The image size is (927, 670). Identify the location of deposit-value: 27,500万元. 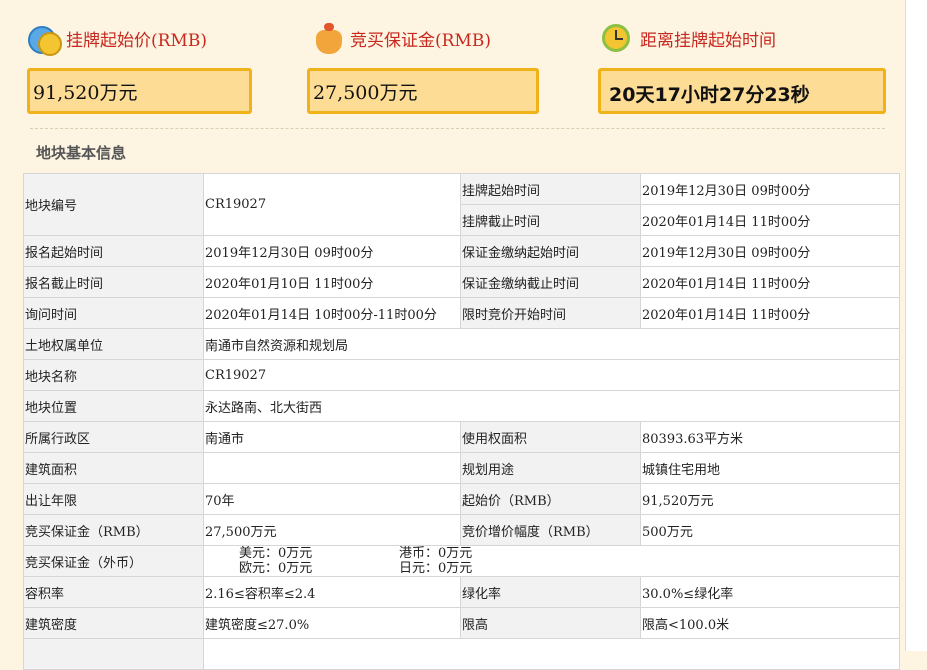
(423, 91).